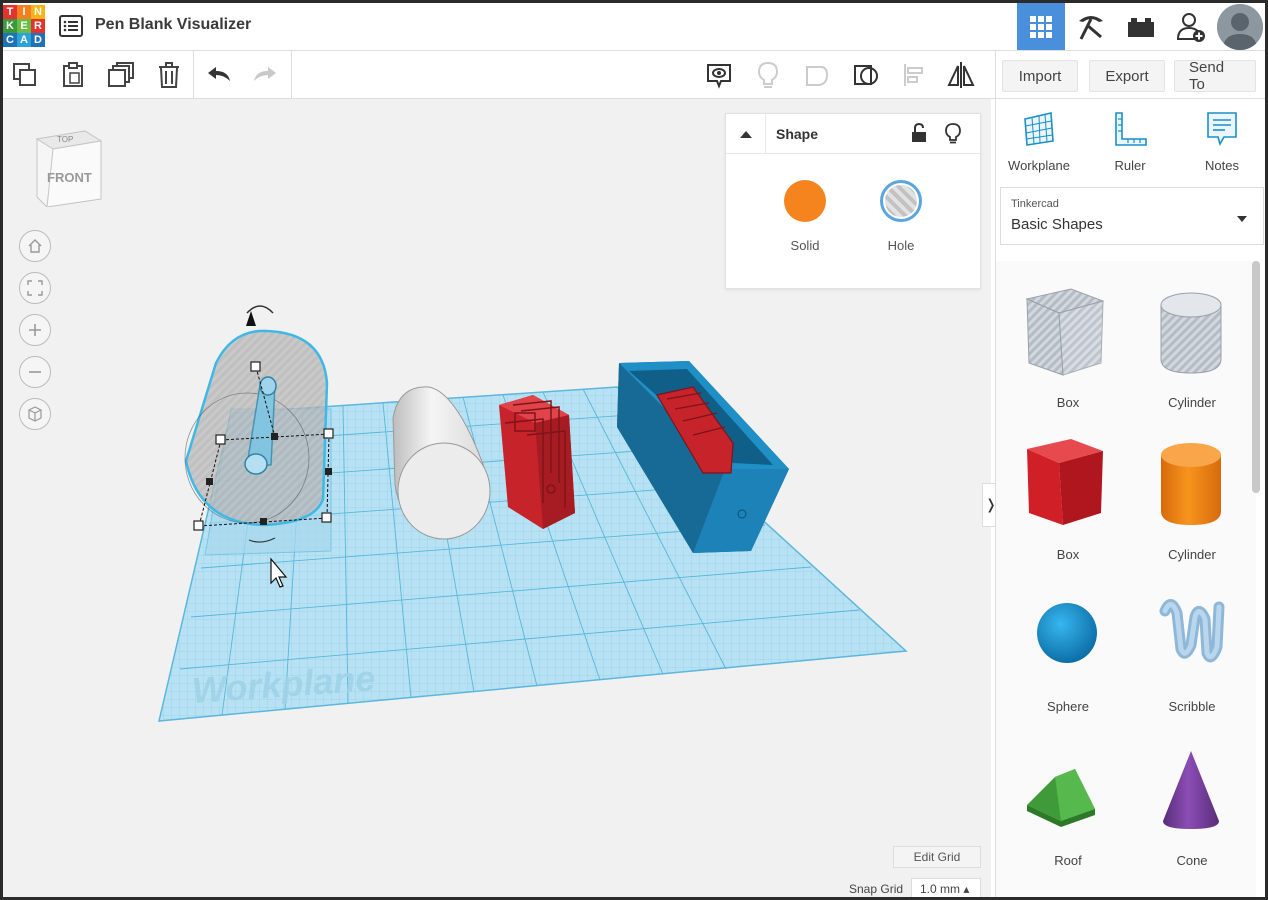 The image size is (1268, 900). Describe the element at coordinates (805, 201) in the screenshot. I see `solid-swatch` at that location.